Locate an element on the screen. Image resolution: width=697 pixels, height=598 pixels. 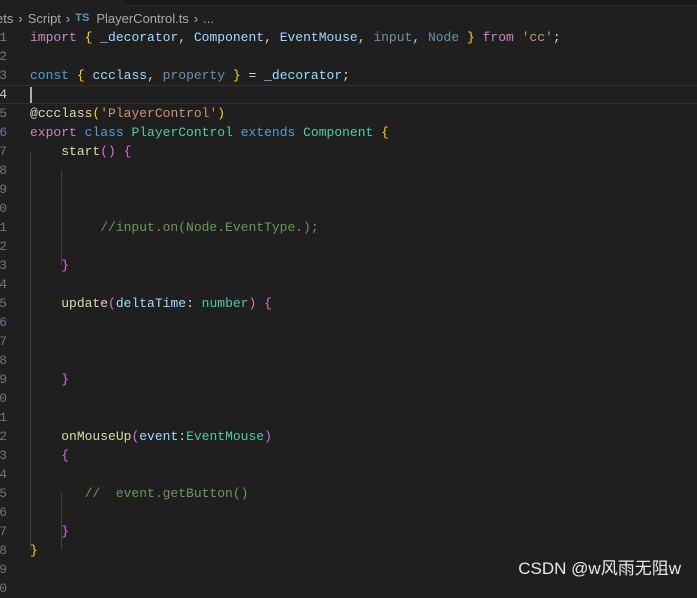
code-token: onMouseUp is located at coordinates (96, 436).